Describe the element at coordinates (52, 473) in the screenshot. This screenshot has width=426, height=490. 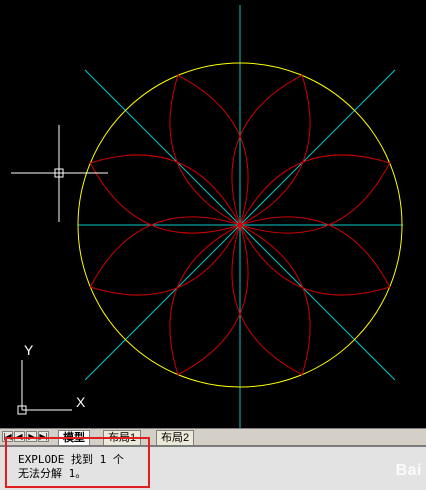
I see `command-line-2: 无法分解 1。` at that location.